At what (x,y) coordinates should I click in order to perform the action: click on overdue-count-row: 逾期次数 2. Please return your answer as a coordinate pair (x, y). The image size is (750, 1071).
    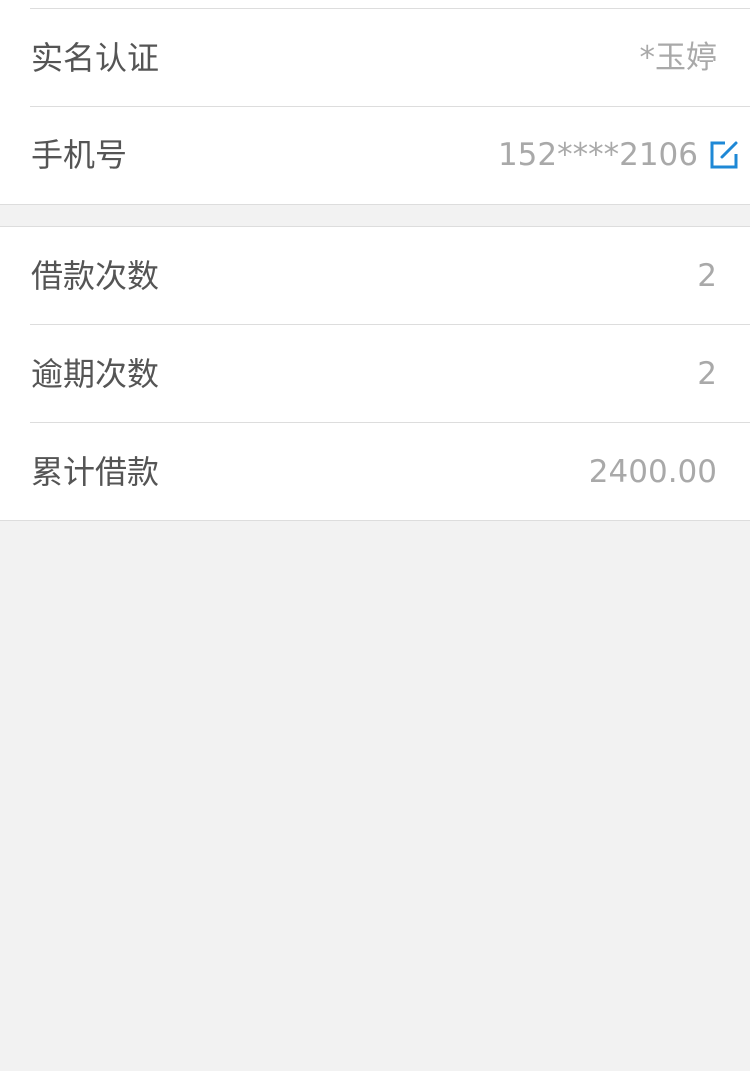
    Looking at the image, I should click on (375, 374).